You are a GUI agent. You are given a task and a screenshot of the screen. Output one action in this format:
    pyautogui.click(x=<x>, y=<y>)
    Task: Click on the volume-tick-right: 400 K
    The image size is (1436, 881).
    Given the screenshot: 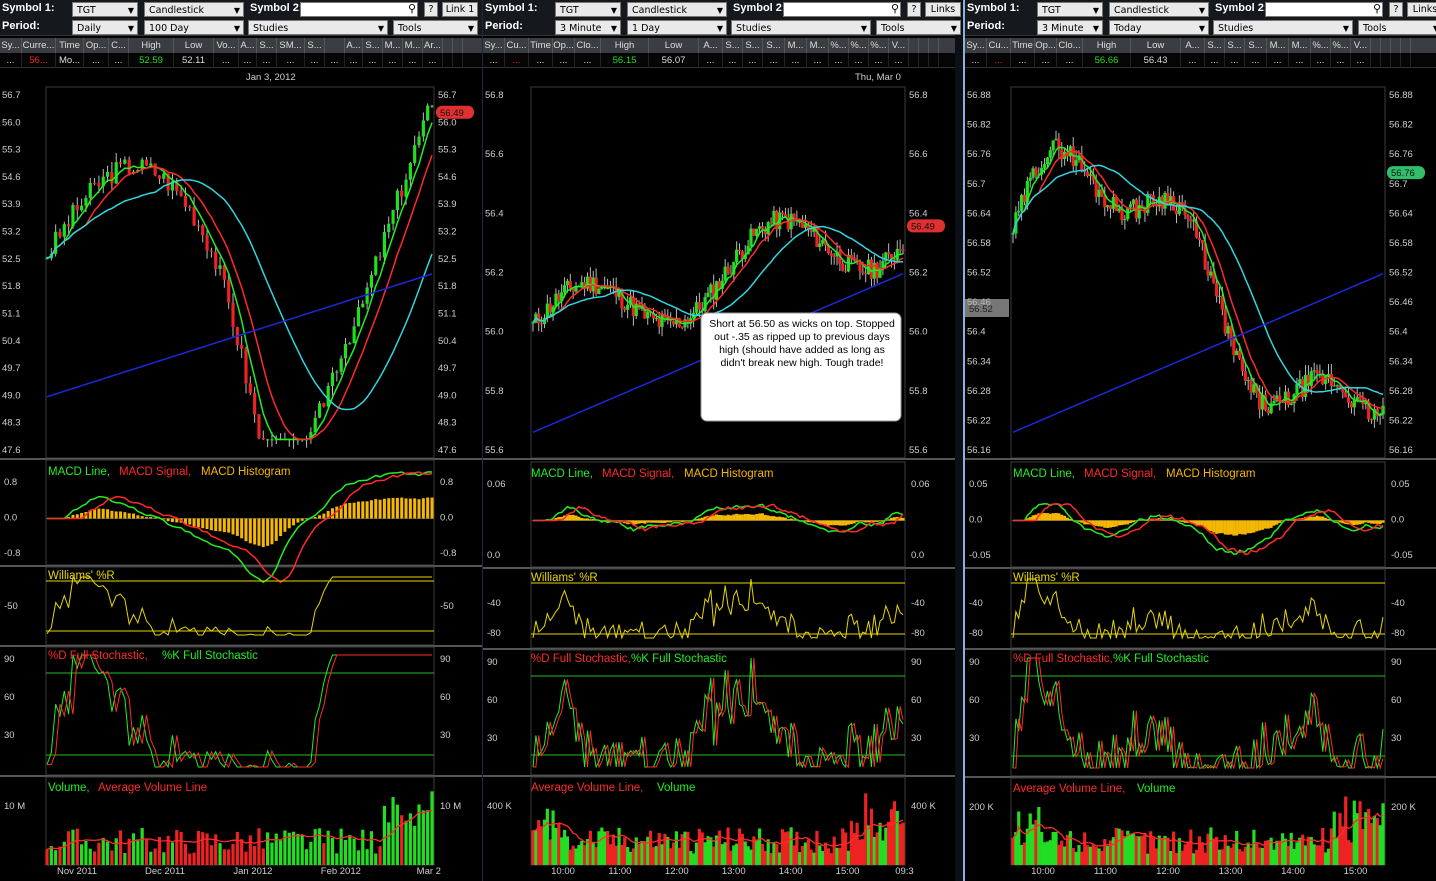 What is the action you would take?
    pyautogui.click(x=923, y=806)
    